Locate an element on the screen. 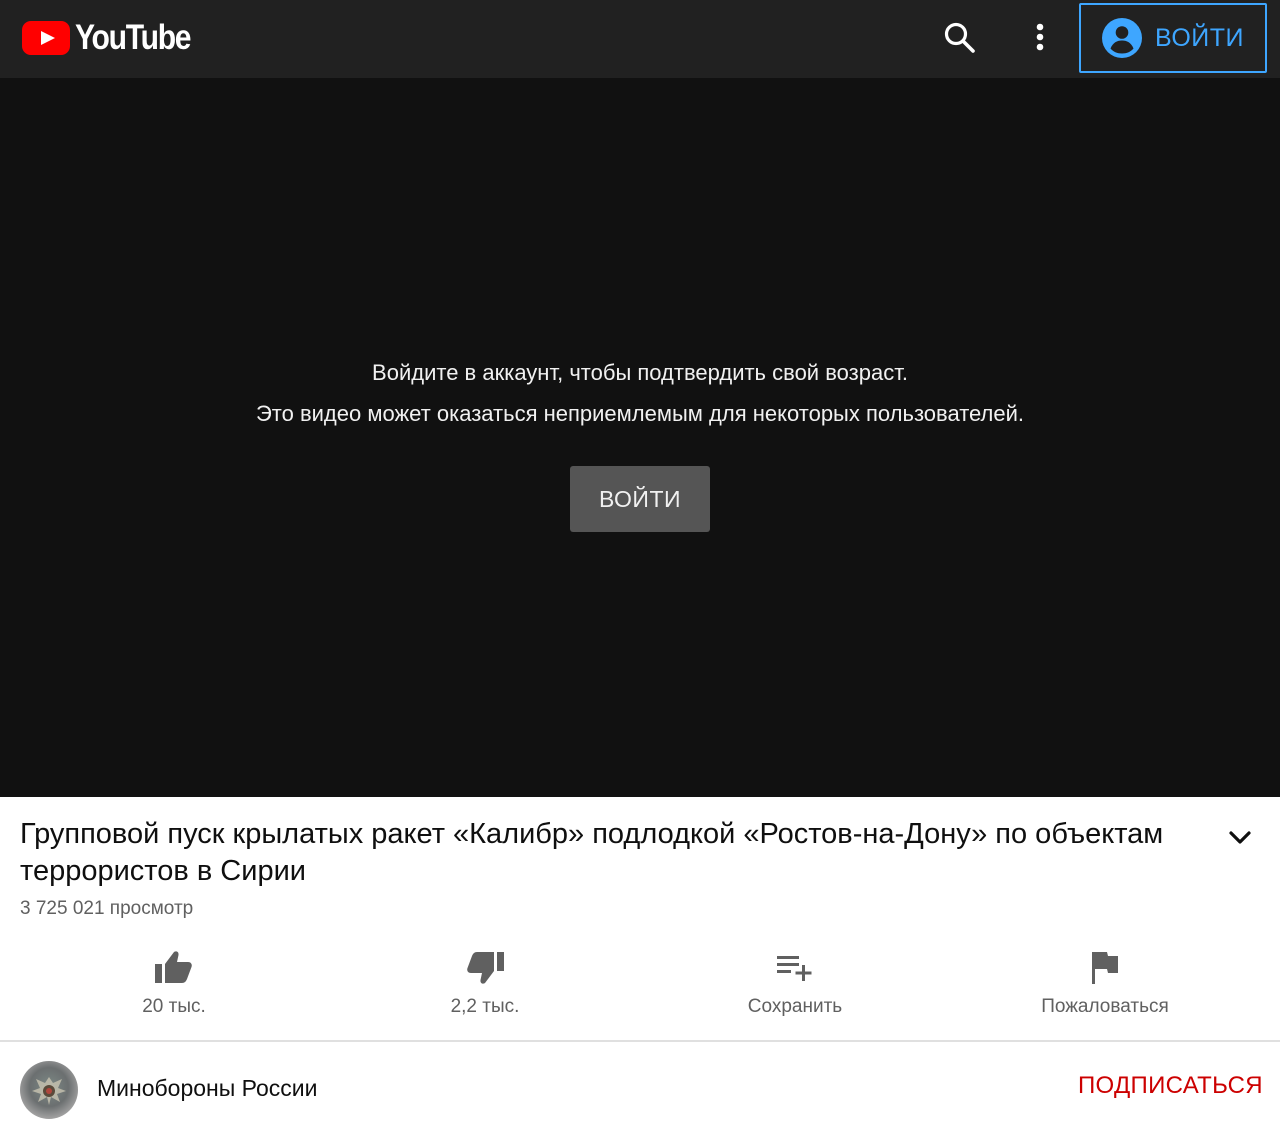 The image size is (1280, 1138). channel-avatar is located at coordinates (49, 1090).